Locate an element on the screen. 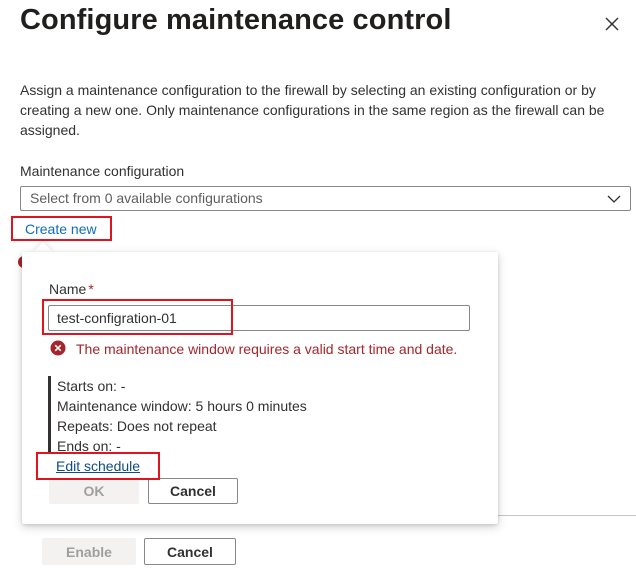 This screenshot has height=583, width=636. enable-button: Enable is located at coordinates (89, 551).